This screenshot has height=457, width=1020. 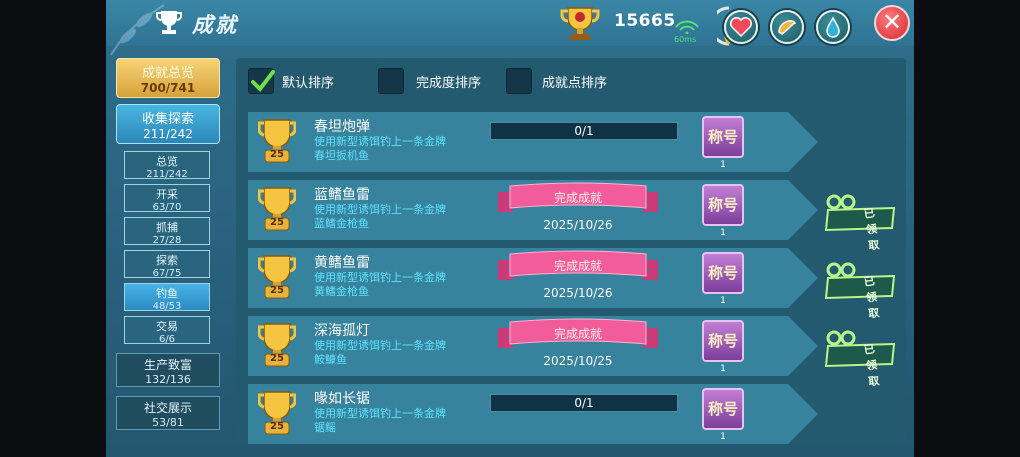 What do you see at coordinates (448, 81) in the screenshot?
I see `sort-completion-label: 完成度排序` at bounding box center [448, 81].